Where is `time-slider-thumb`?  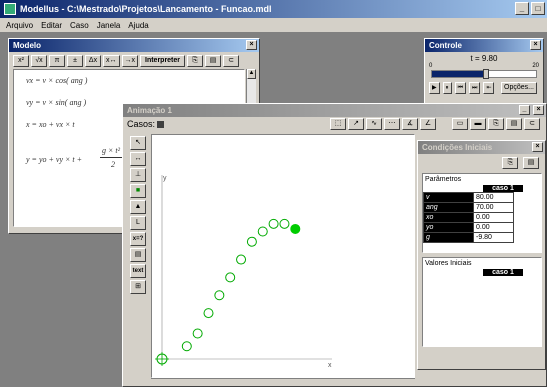 time-slider-thumb is located at coordinates (485, 74).